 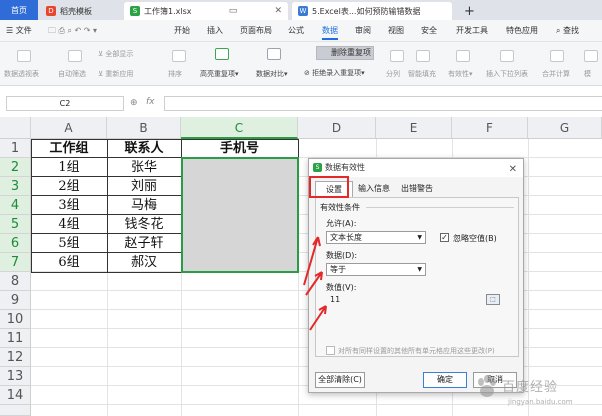 What do you see at coordinates (15, 128) in the screenshot?
I see `select-all-corner` at bounding box center [15, 128].